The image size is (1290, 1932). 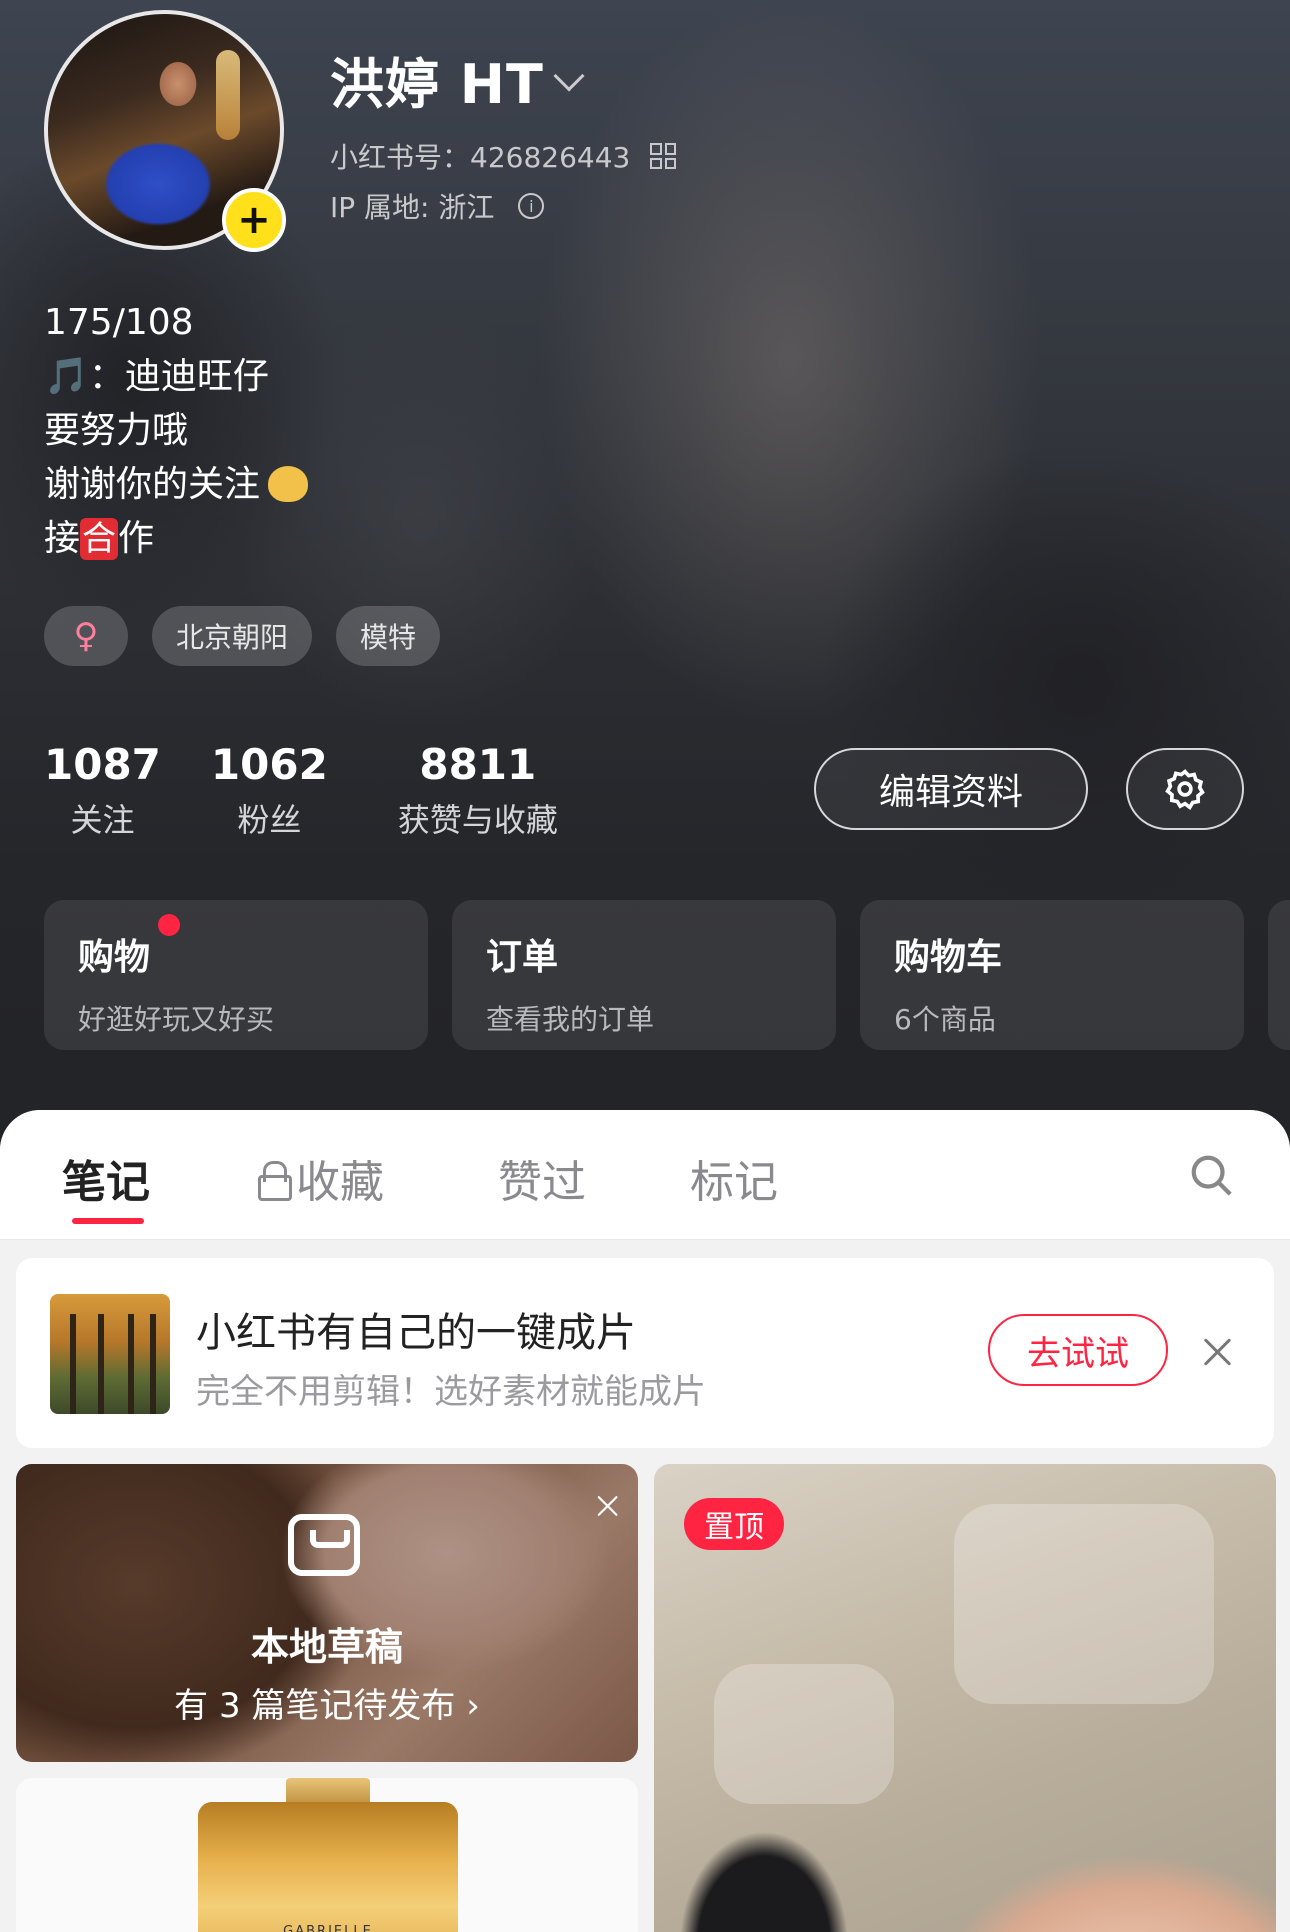 What do you see at coordinates (1052, 975) in the screenshot?
I see `card-cart: 购物车 6个商品` at bounding box center [1052, 975].